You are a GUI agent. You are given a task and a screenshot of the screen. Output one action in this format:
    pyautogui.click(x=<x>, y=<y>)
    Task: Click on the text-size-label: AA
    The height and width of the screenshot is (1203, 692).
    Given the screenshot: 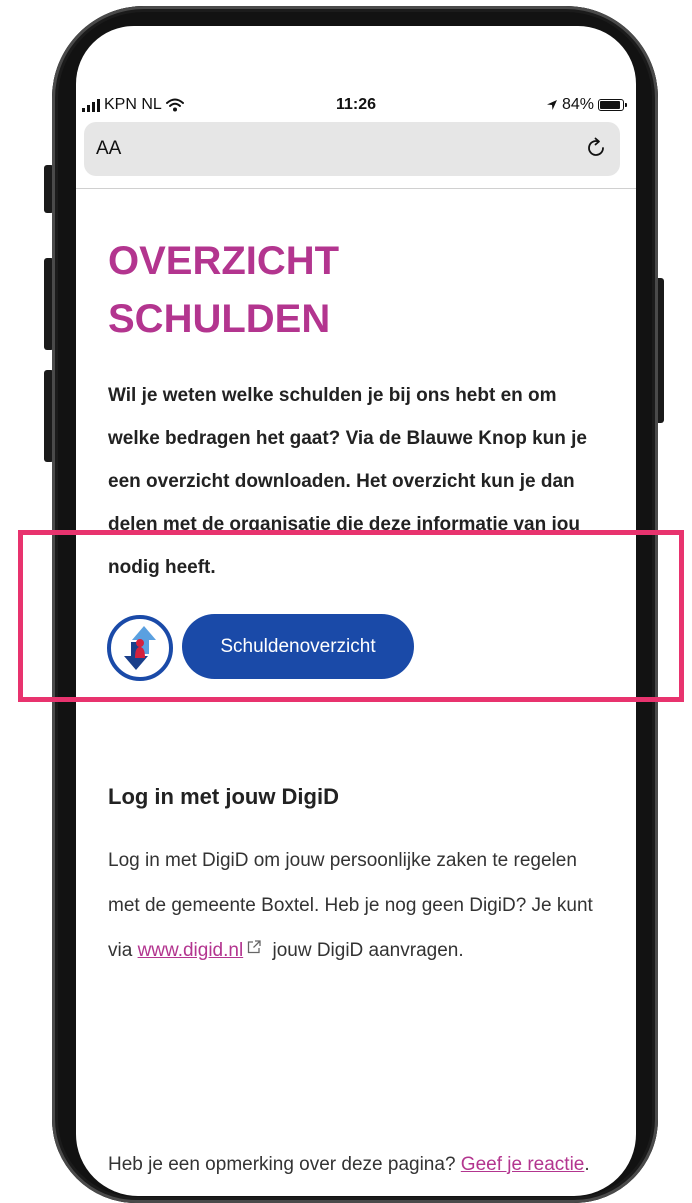 What is the action you would take?
    pyautogui.click(x=109, y=148)
    